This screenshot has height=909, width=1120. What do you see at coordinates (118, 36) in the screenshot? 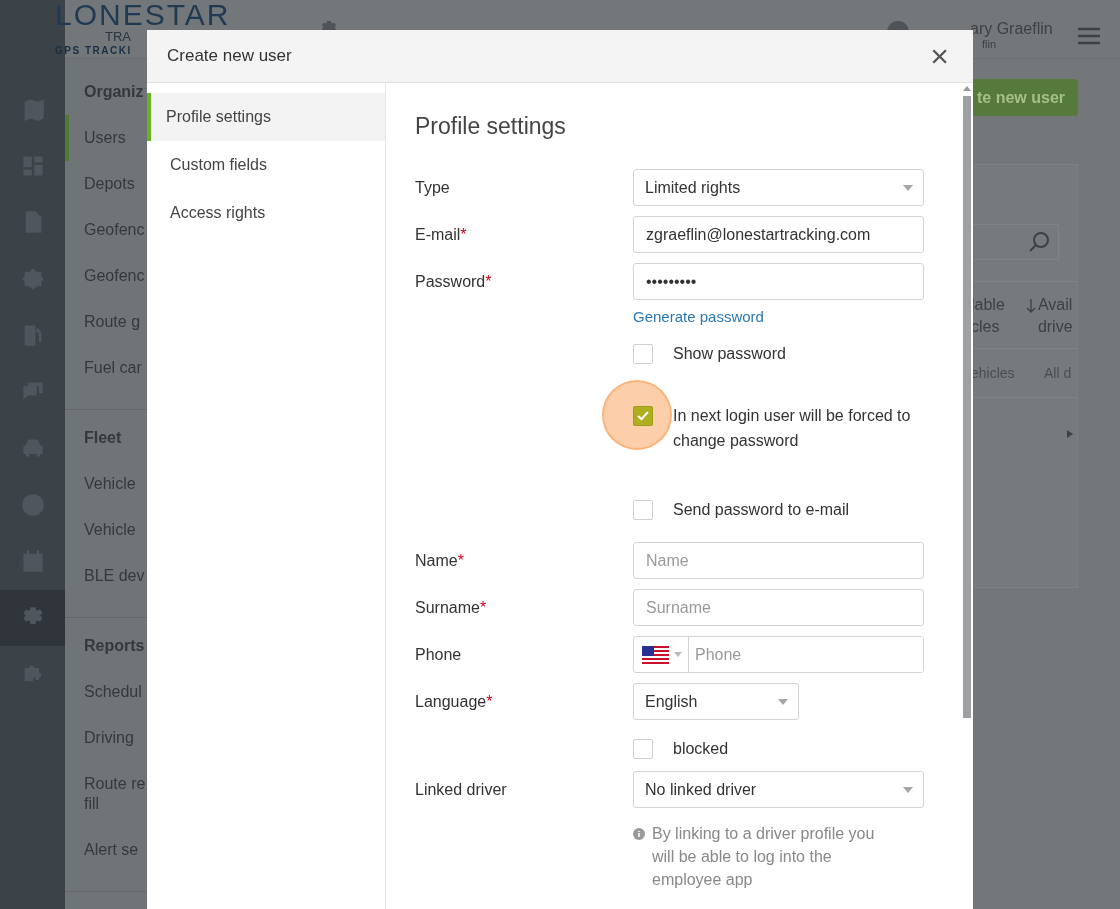
I see `logo-subtitle: TRA` at bounding box center [118, 36].